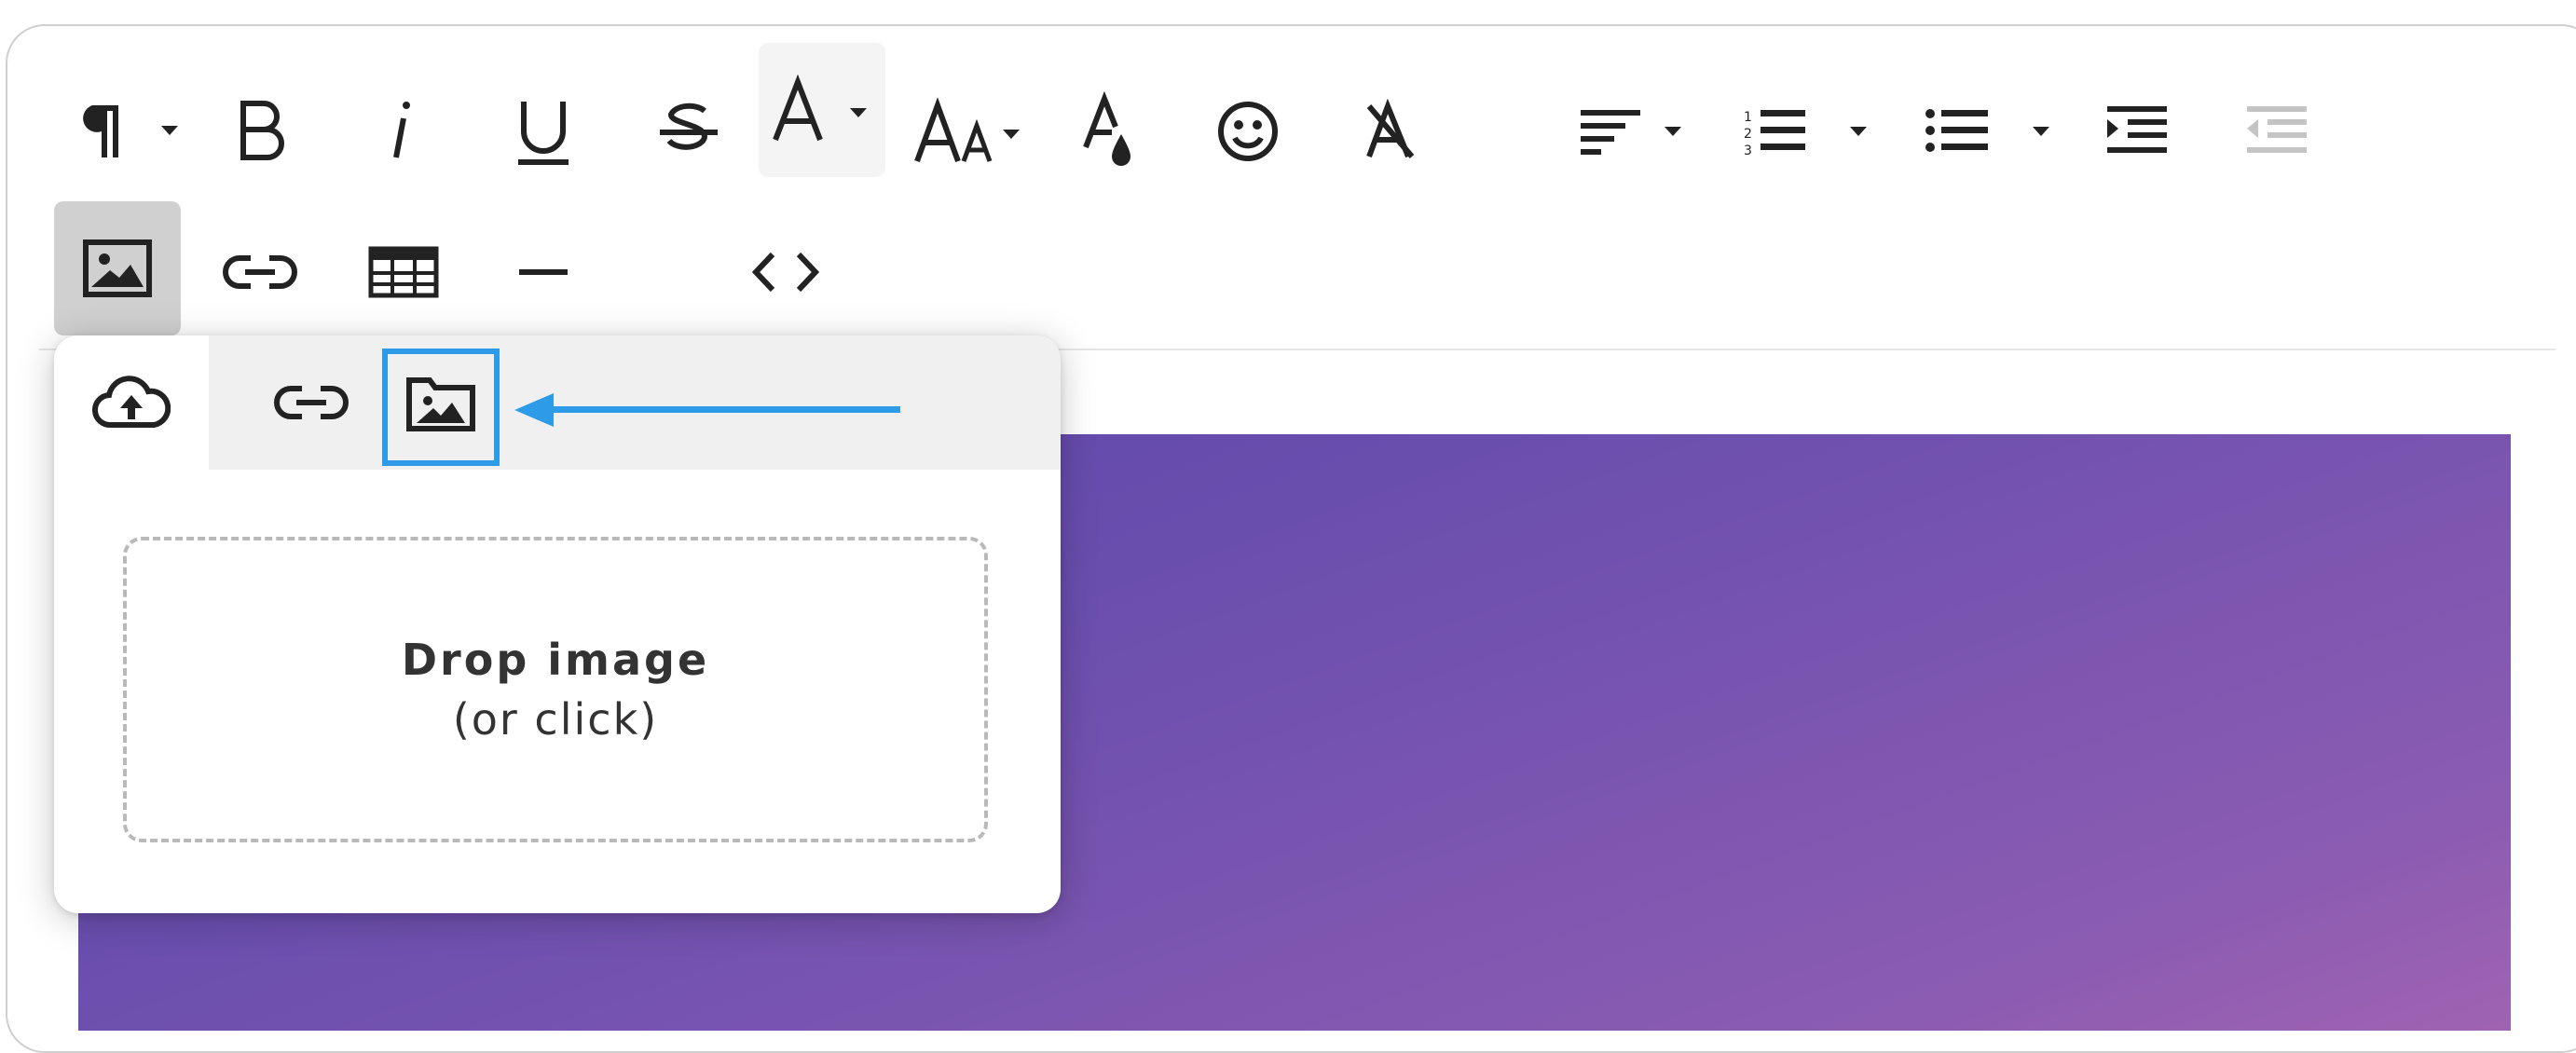 The width and height of the screenshot is (2576, 1053). I want to click on font-family-button, so click(822, 110).